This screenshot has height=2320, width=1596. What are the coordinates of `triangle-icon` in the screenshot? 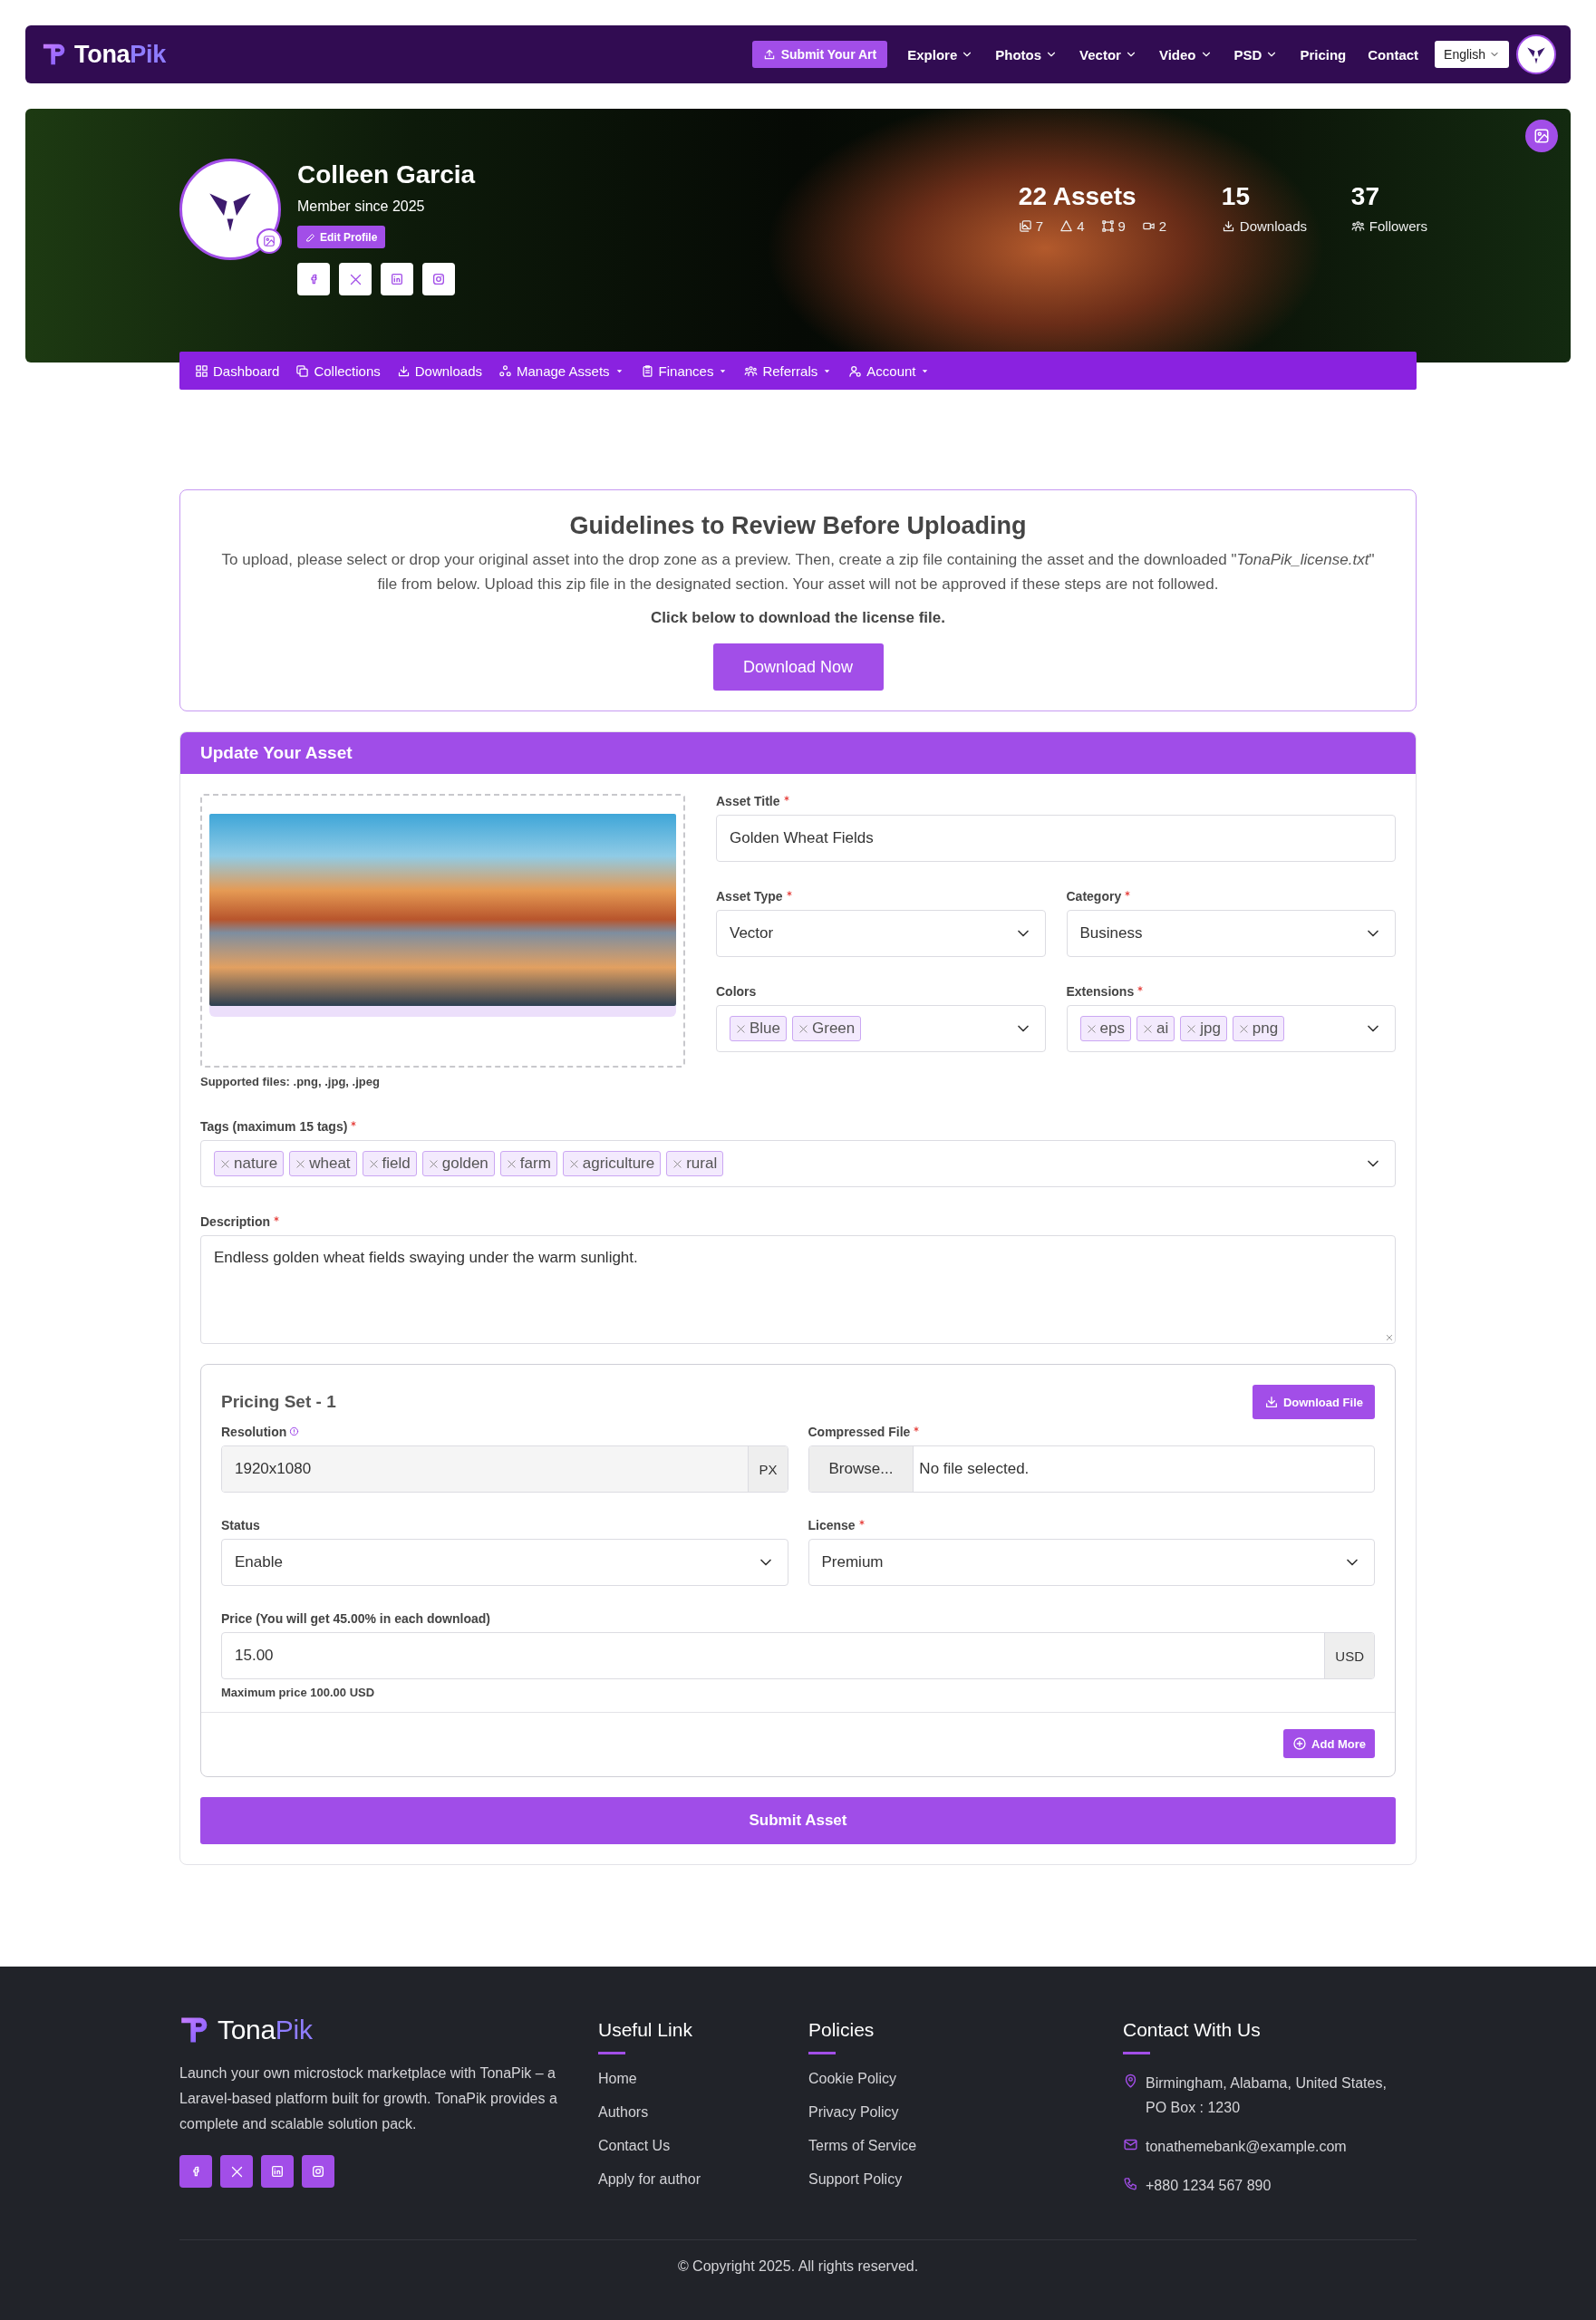 It's located at (1066, 226).